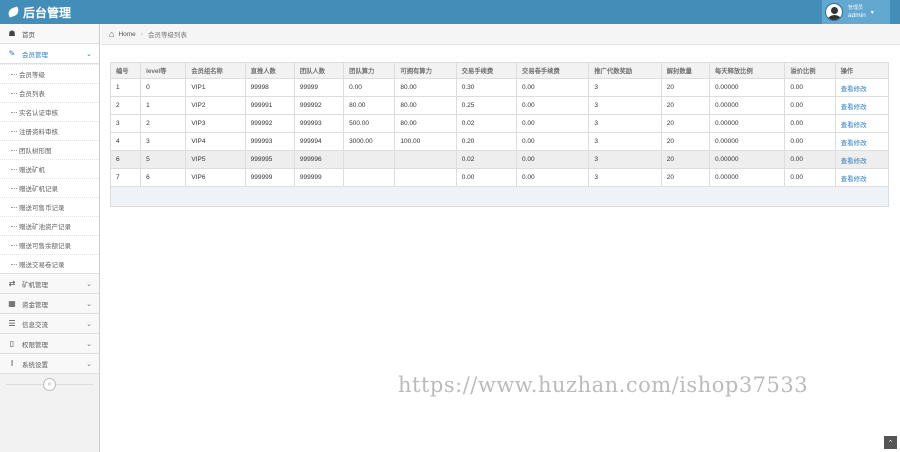  Describe the element at coordinates (163, 87) in the screenshot. I see `table-cell: 0` at that location.